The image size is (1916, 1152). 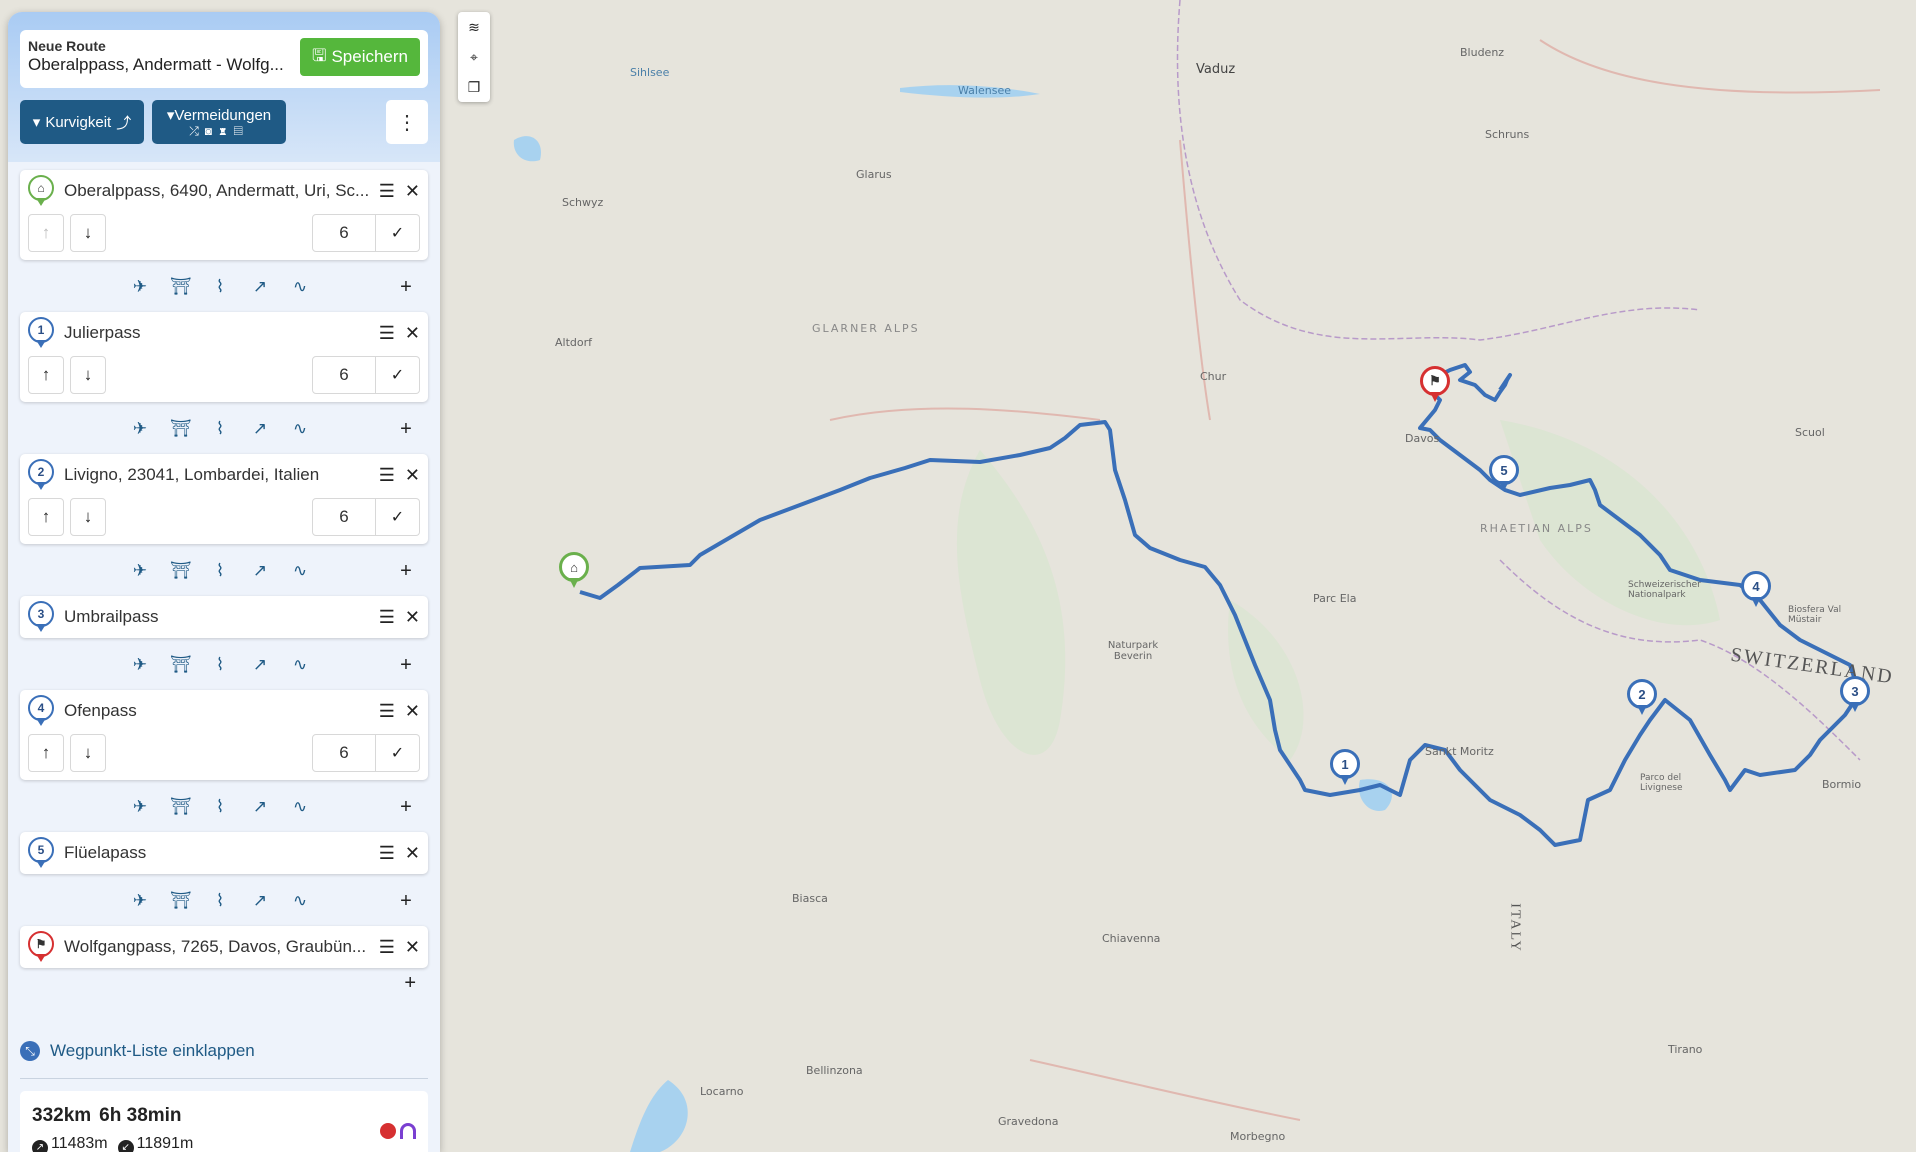 I want to click on waypoint-marker-3: 3, so click(x=1855, y=695).